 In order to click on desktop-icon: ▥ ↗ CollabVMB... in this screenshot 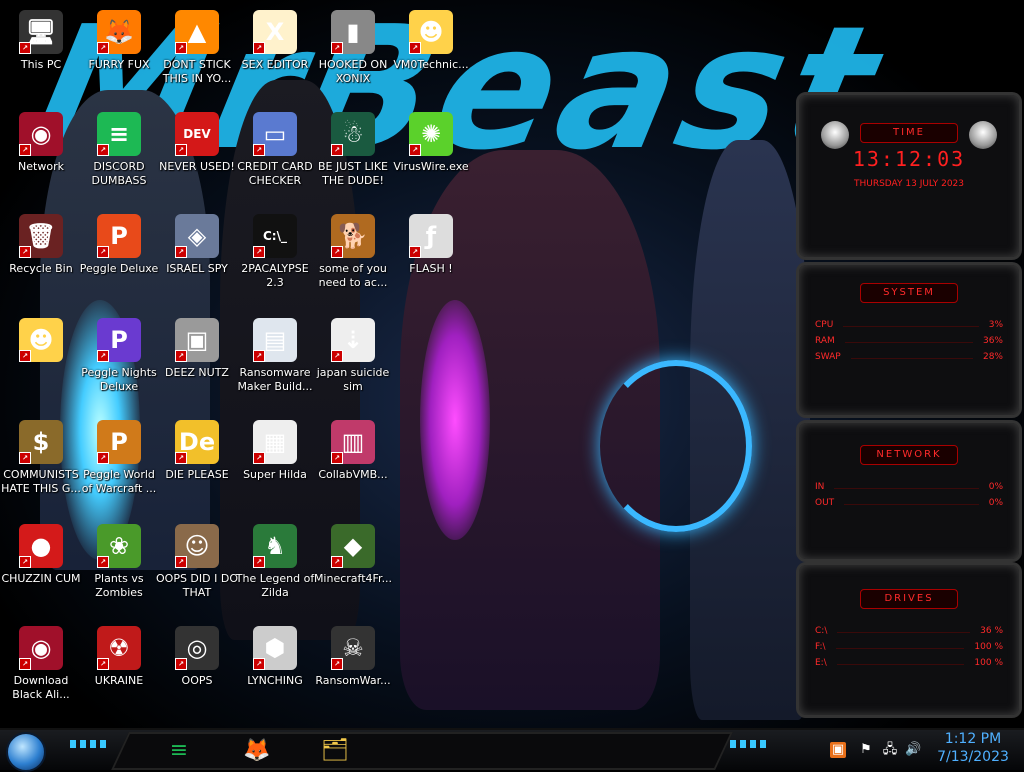, I will do `click(353, 466)`.